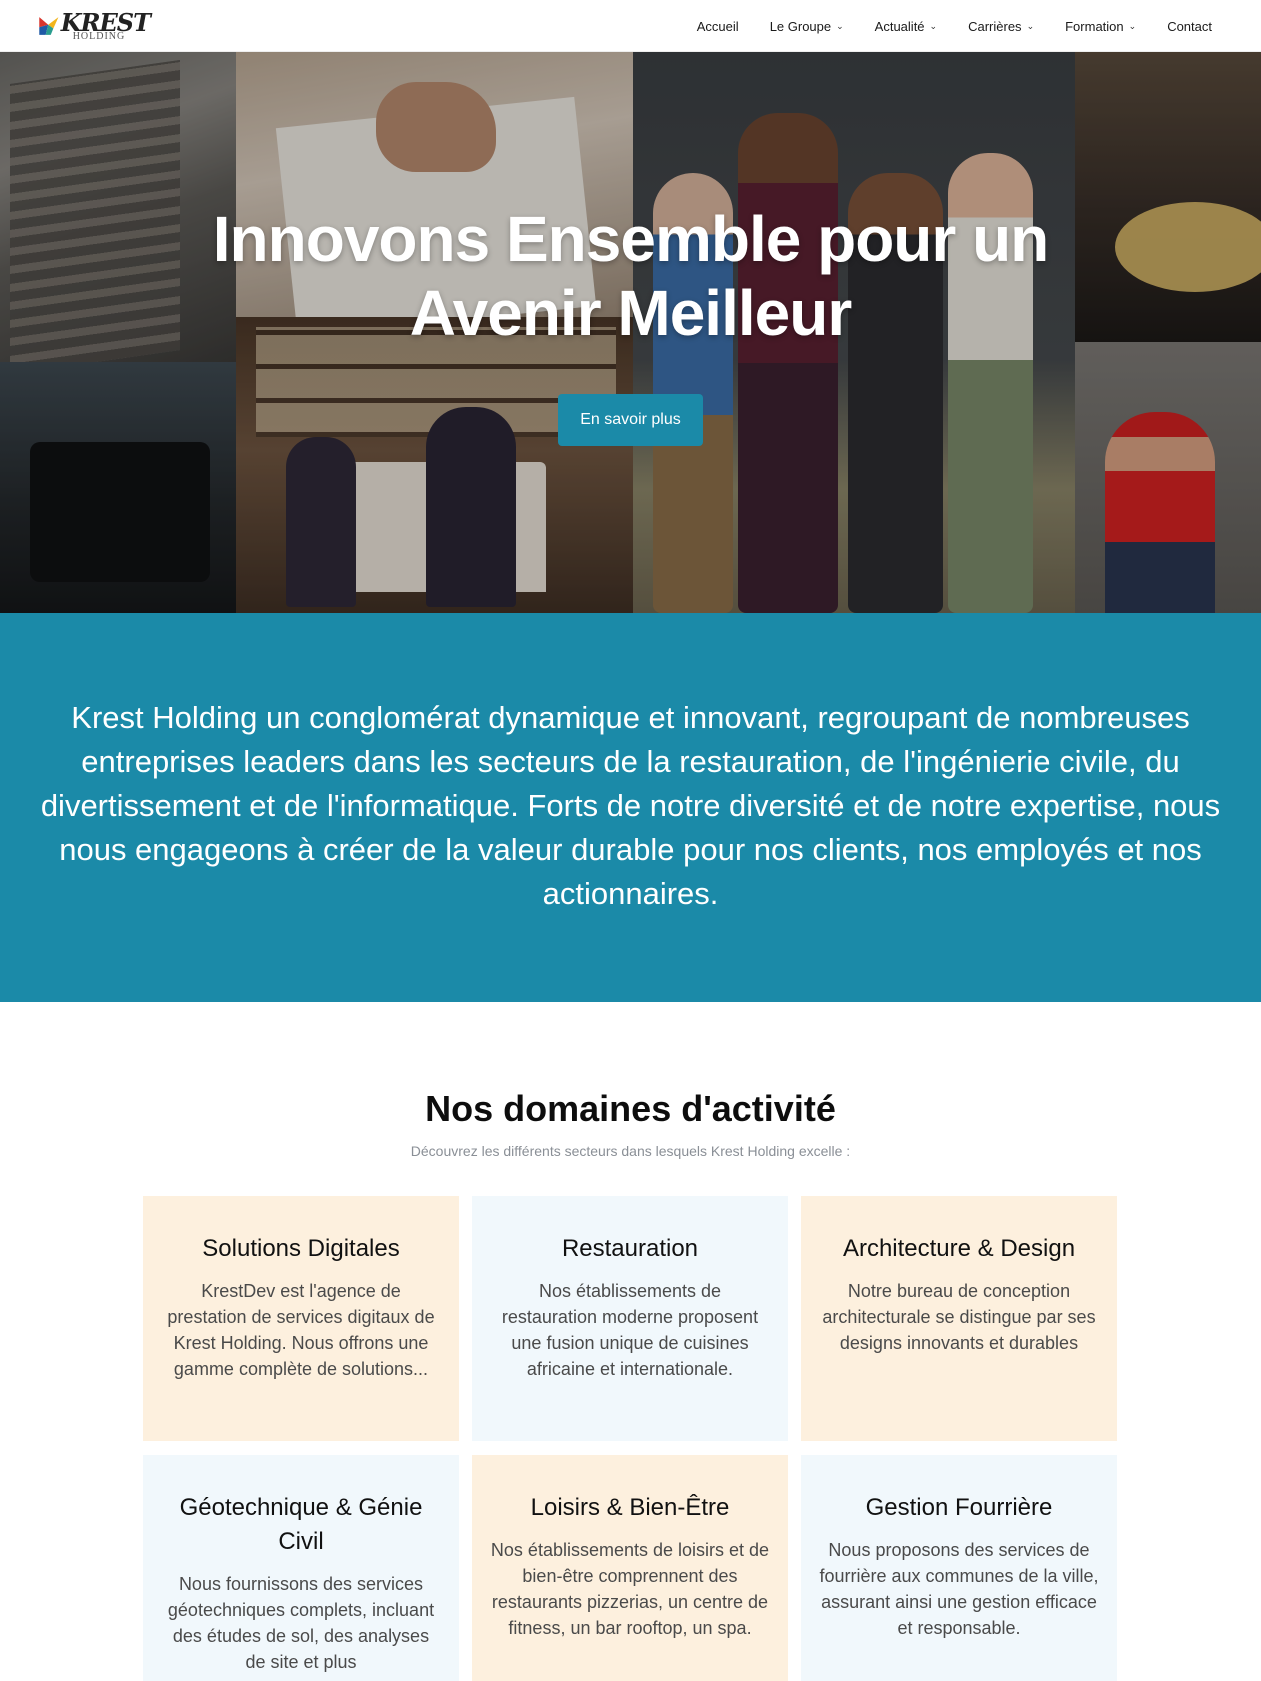 The width and height of the screenshot is (1261, 1681). Describe the element at coordinates (630, 1248) in the screenshot. I see `card-title: Restauration` at that location.